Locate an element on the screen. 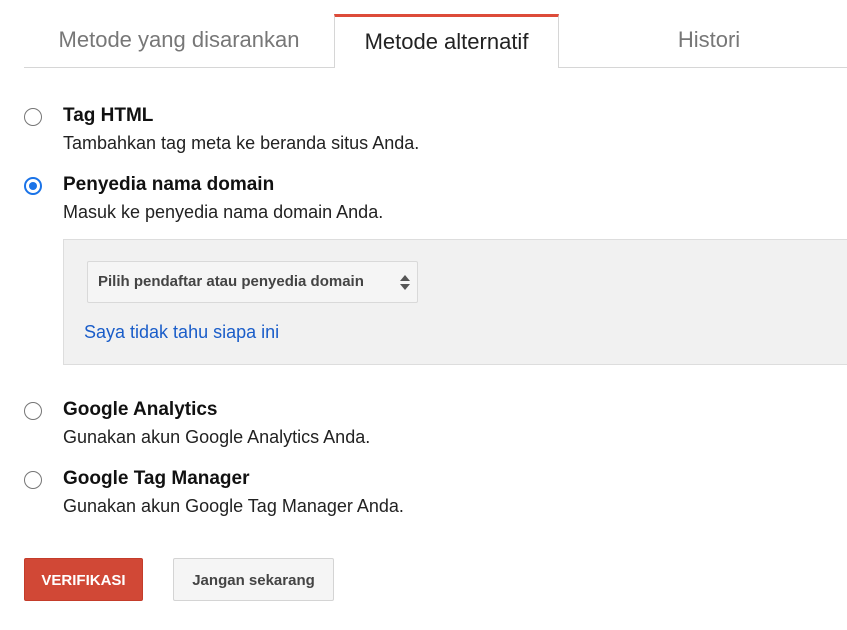 The image size is (847, 630). radio-domain-provider is located at coordinates (33, 186).